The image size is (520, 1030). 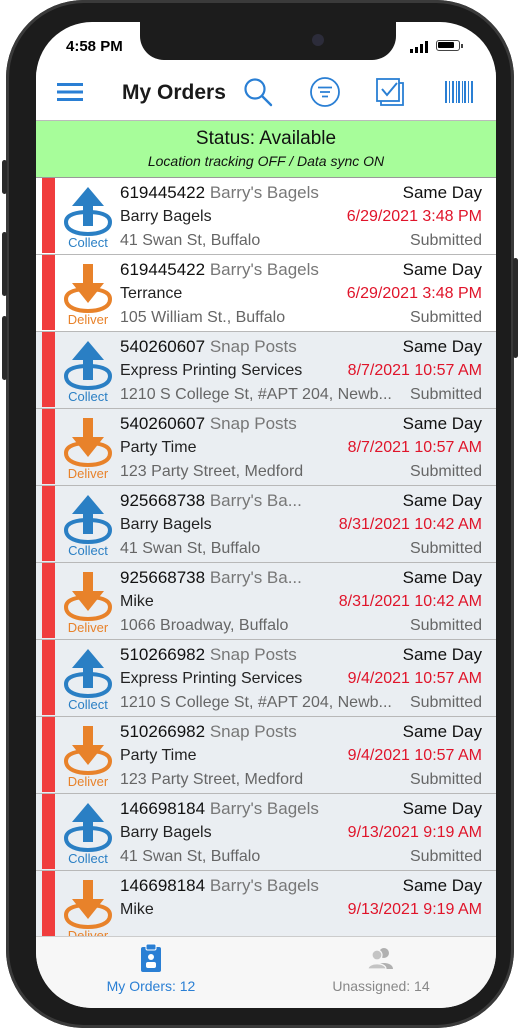 I want to click on filter-icon, so click(x=325, y=92).